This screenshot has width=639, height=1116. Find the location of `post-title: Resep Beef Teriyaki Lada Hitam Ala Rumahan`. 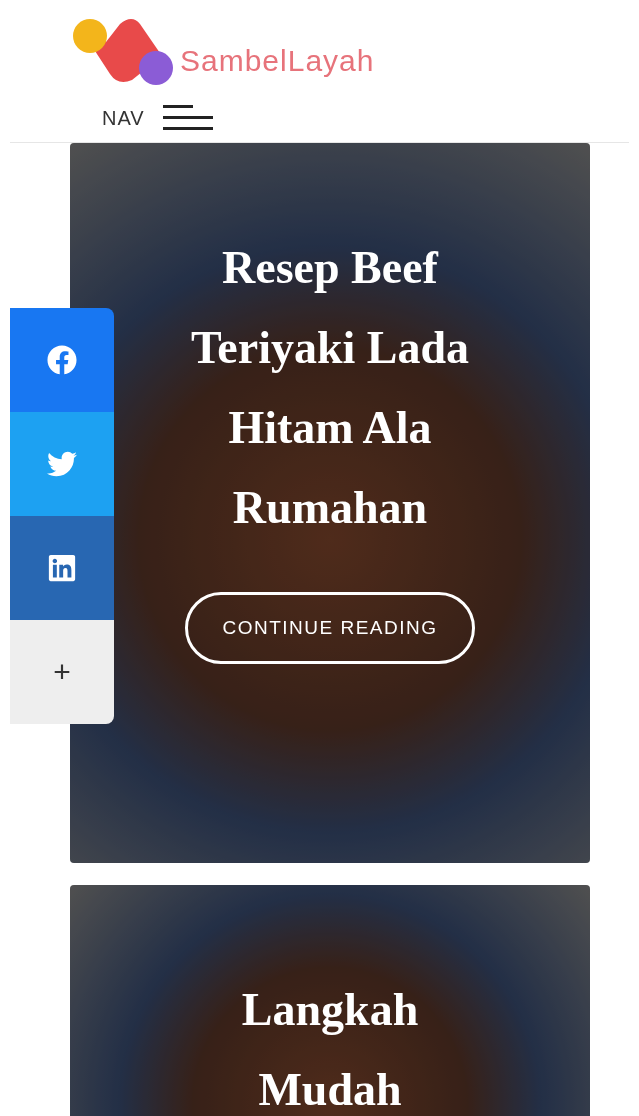

post-title: Resep Beef Teriyaki Lada Hitam Ala Rumahan is located at coordinates (330, 388).